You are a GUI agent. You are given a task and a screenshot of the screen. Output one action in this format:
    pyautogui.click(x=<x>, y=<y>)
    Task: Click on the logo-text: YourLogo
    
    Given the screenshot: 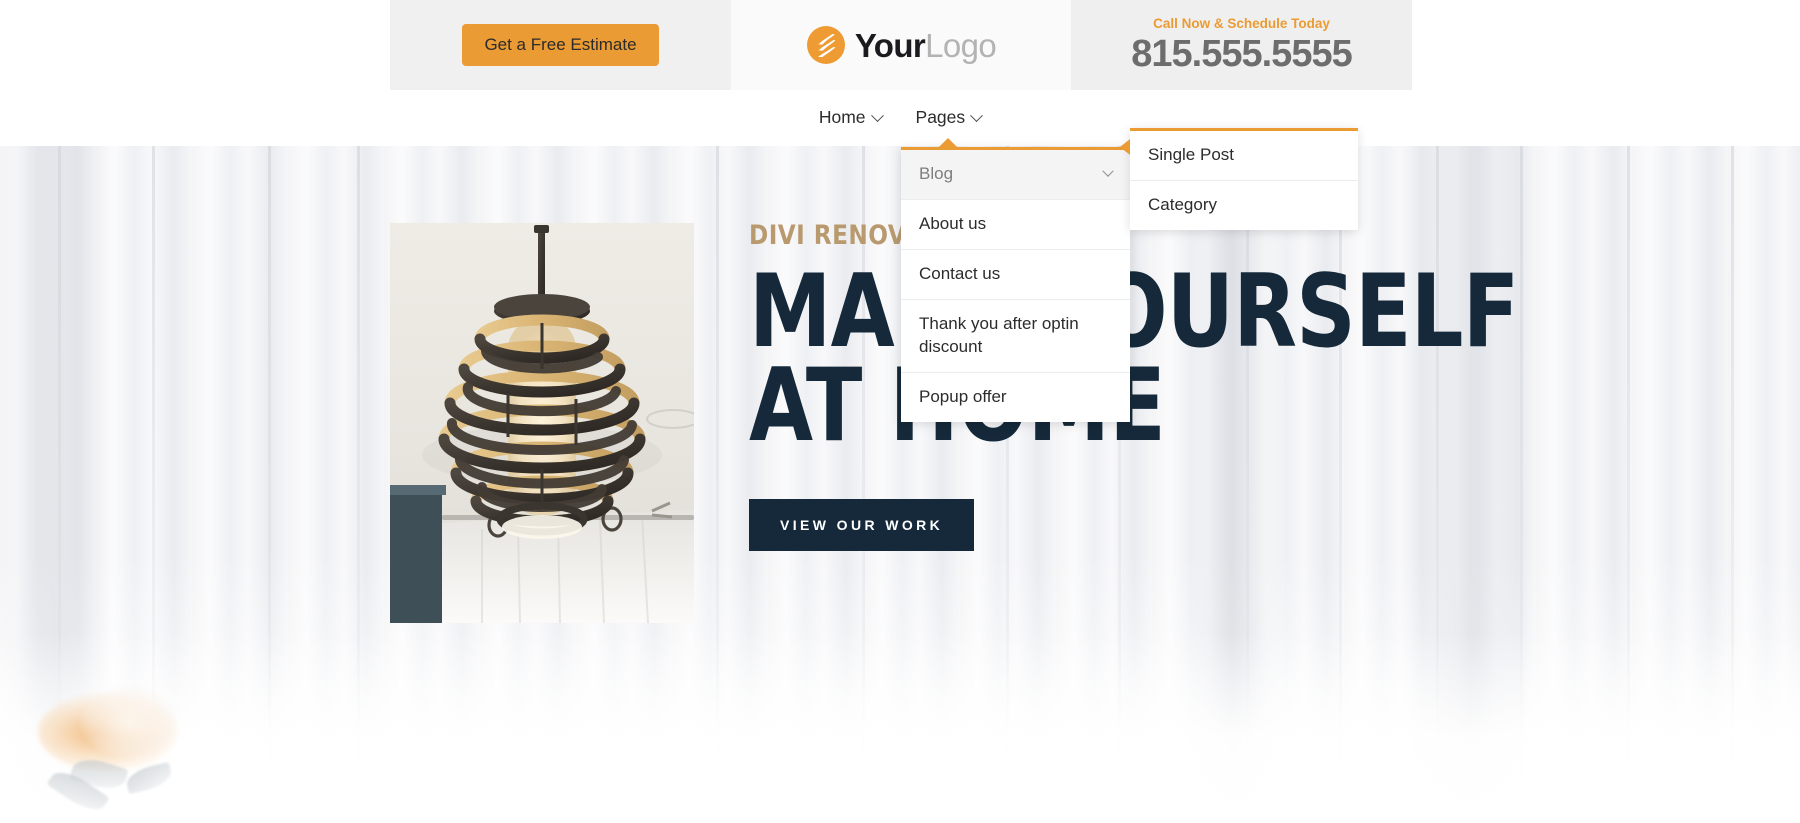 What is the action you would take?
    pyautogui.click(x=925, y=45)
    